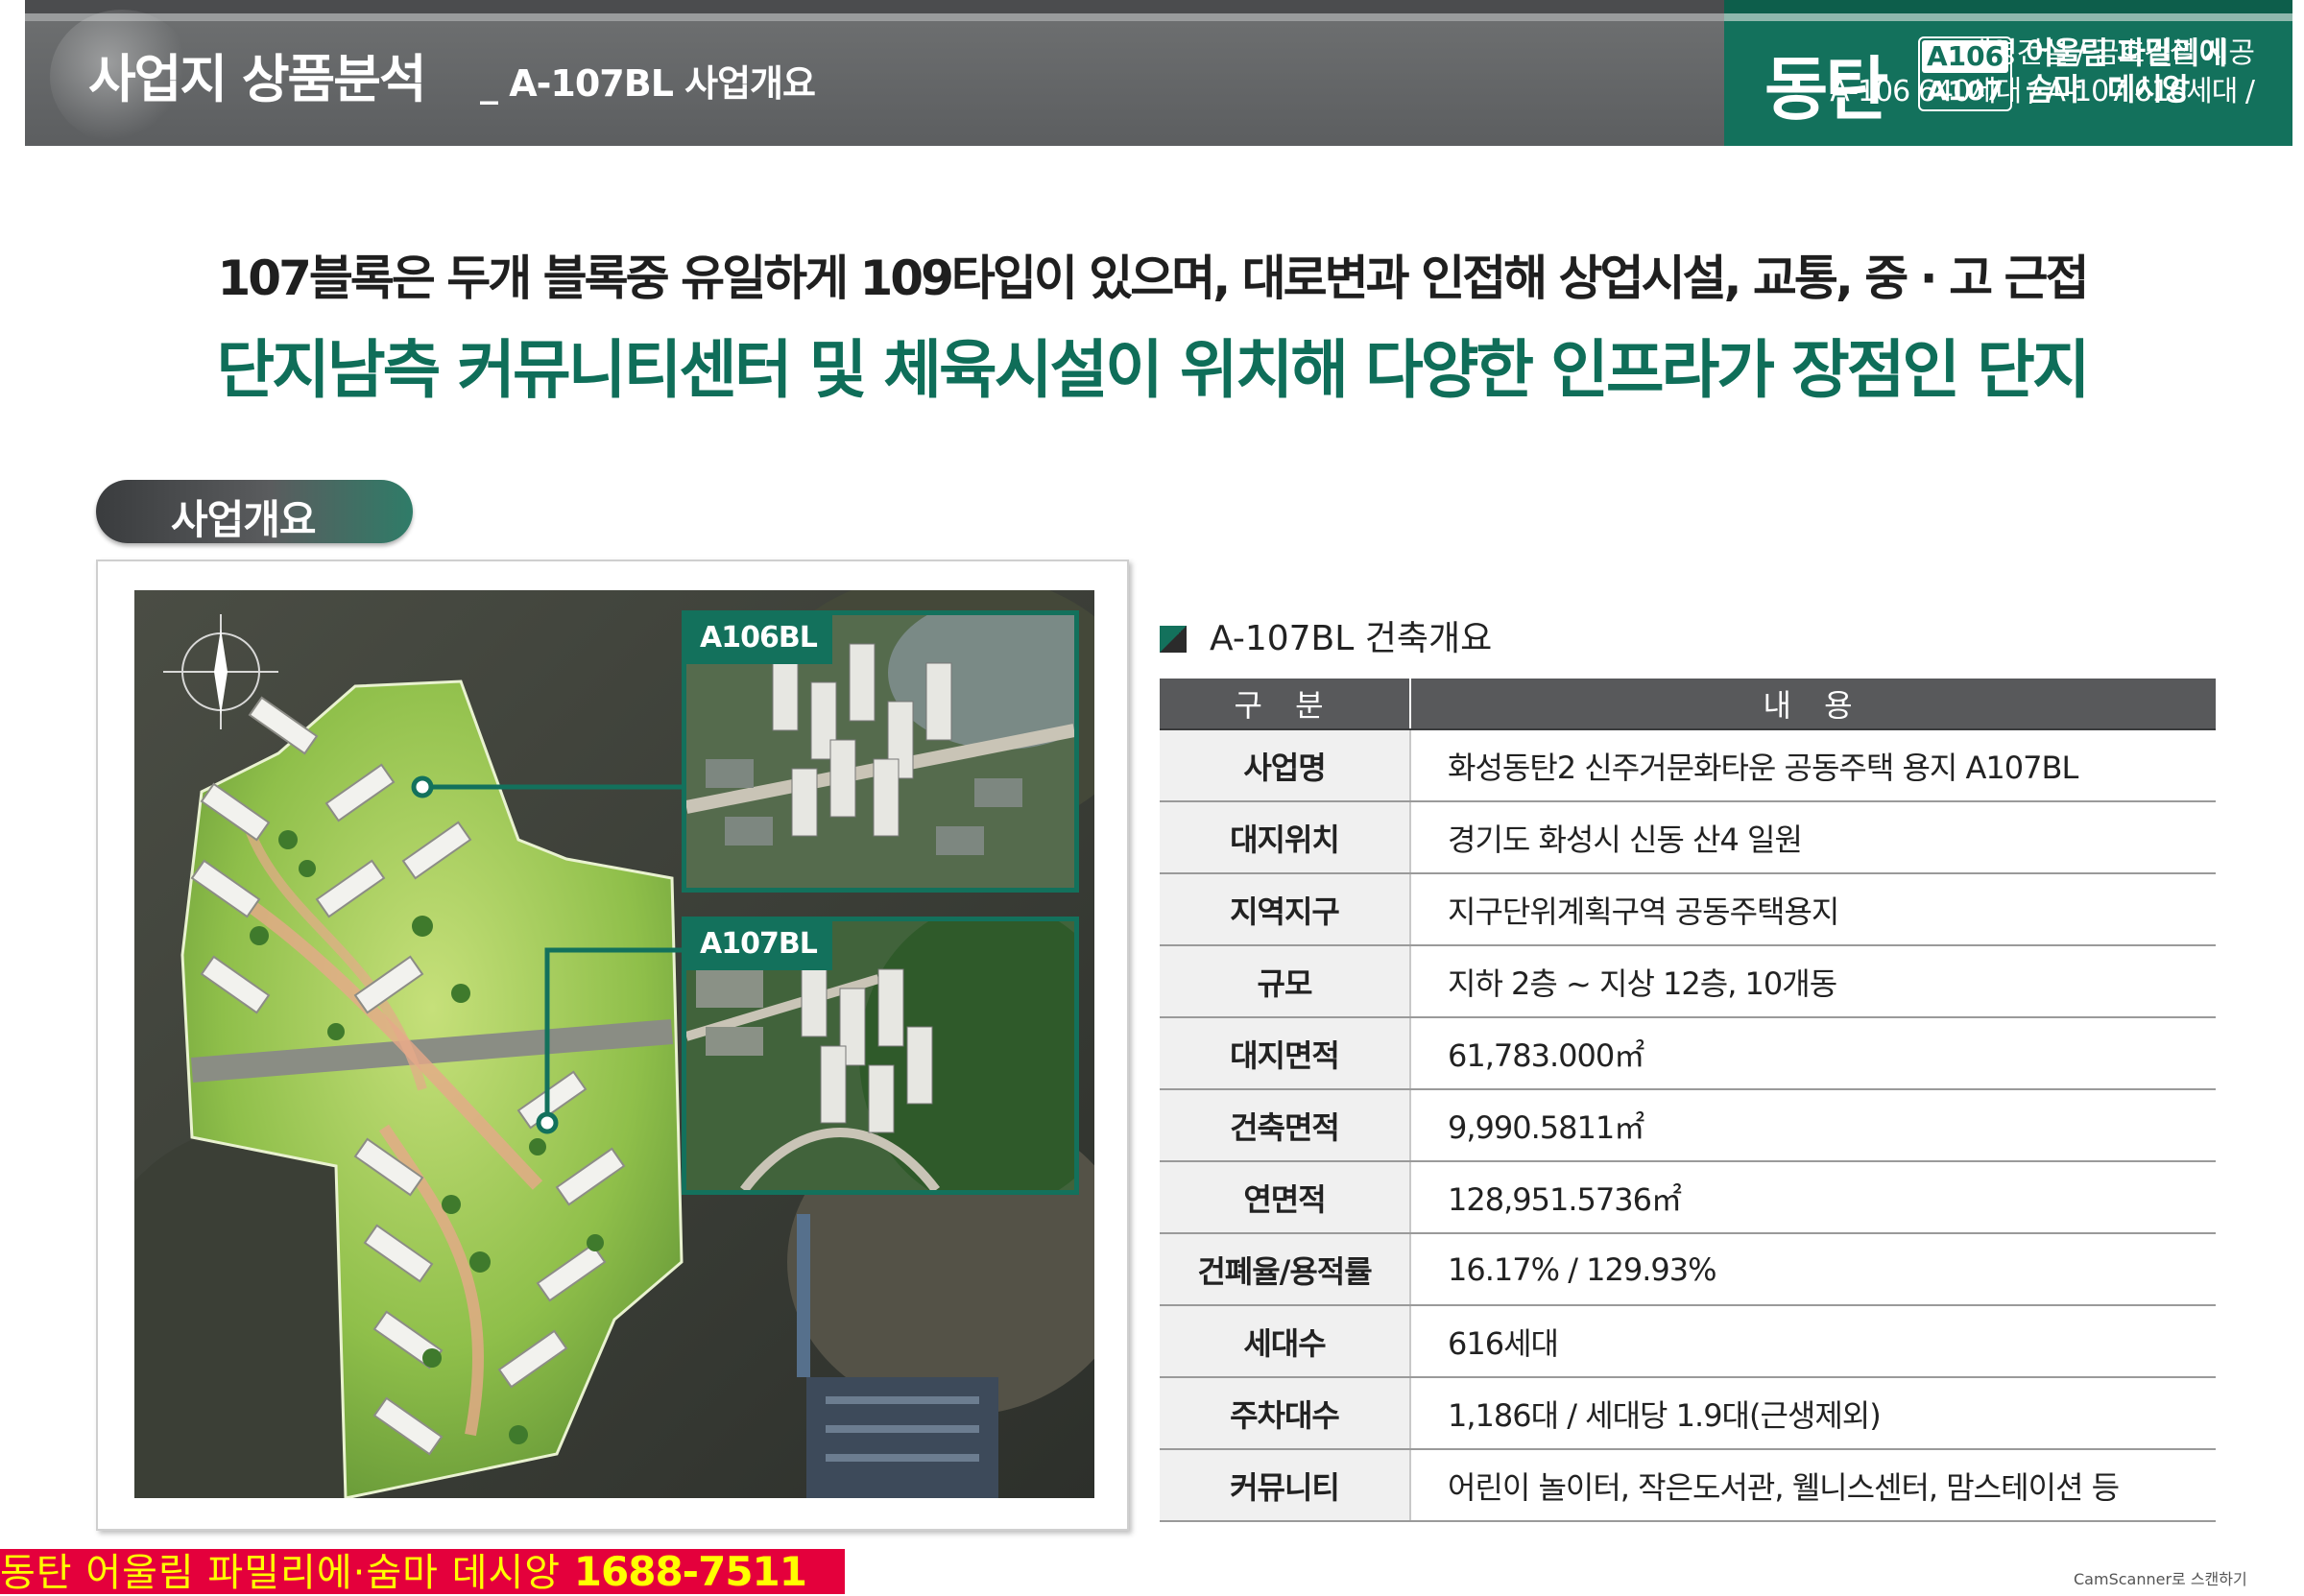  What do you see at coordinates (244, 519) in the screenshot?
I see `section-pill-label: 사업개요` at bounding box center [244, 519].